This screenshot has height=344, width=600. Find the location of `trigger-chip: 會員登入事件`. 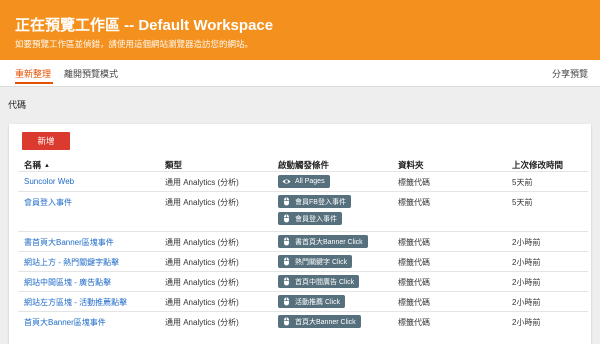

trigger-chip: 會員登入事件 is located at coordinates (310, 218).